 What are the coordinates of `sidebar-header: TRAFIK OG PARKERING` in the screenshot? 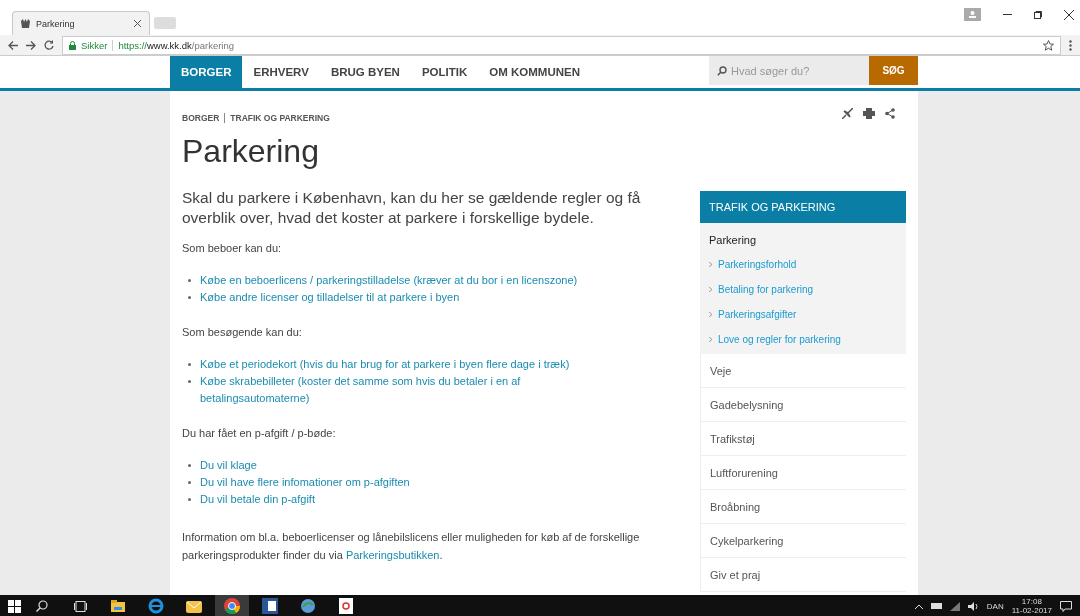 It's located at (803, 207).